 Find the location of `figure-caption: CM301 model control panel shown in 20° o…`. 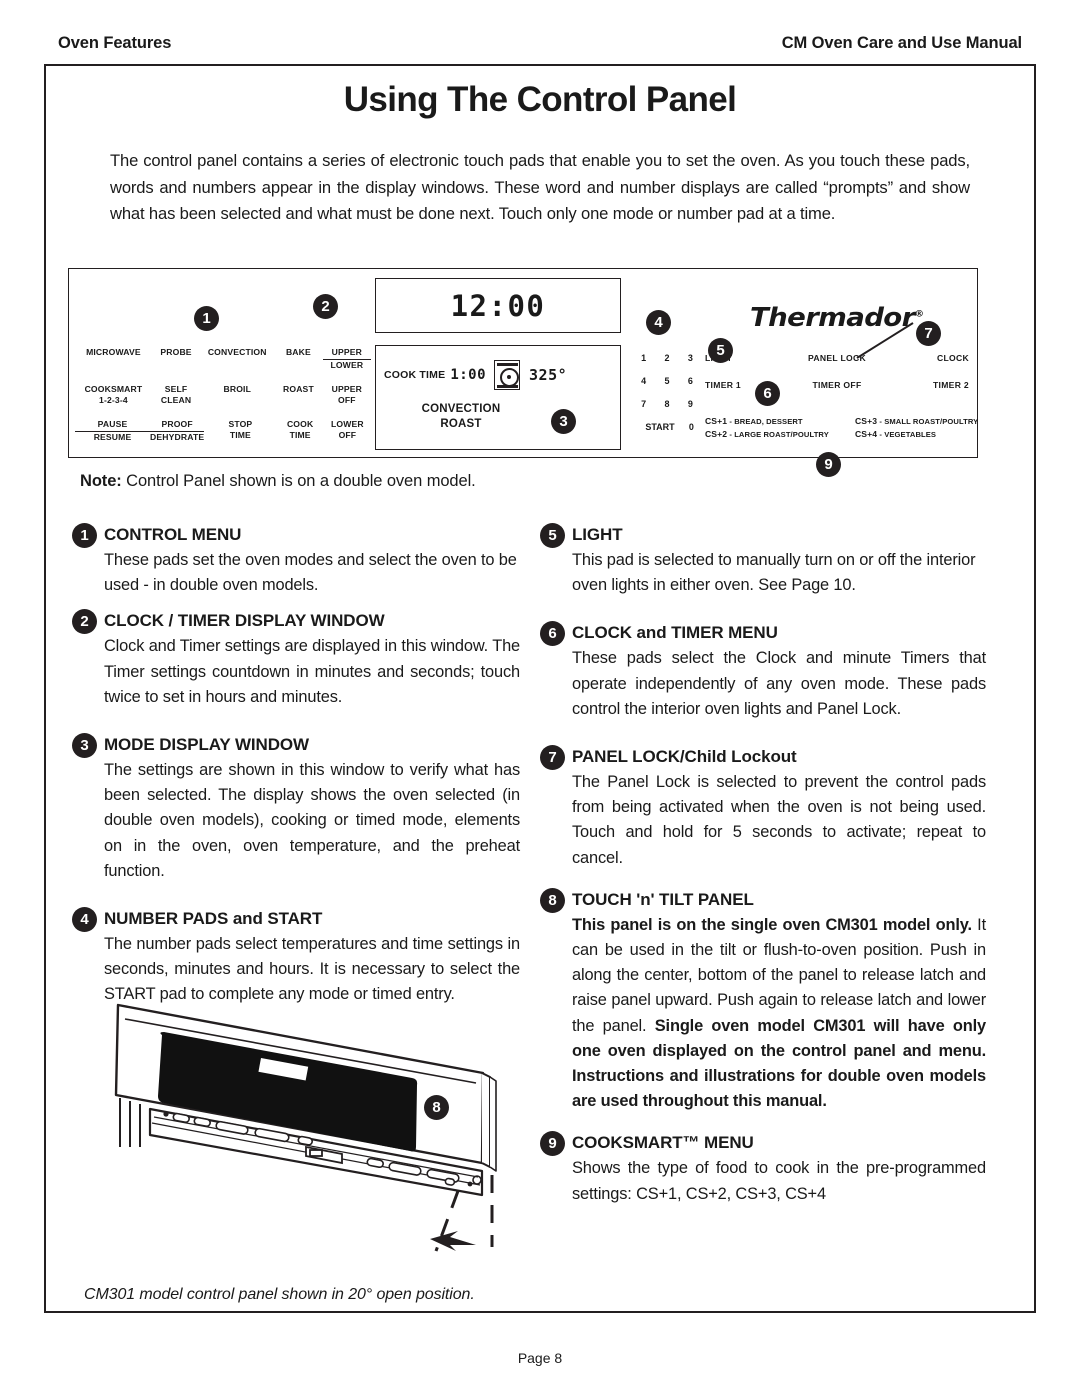

figure-caption: CM301 model control panel shown in 20° o… is located at coordinates (279, 1294).